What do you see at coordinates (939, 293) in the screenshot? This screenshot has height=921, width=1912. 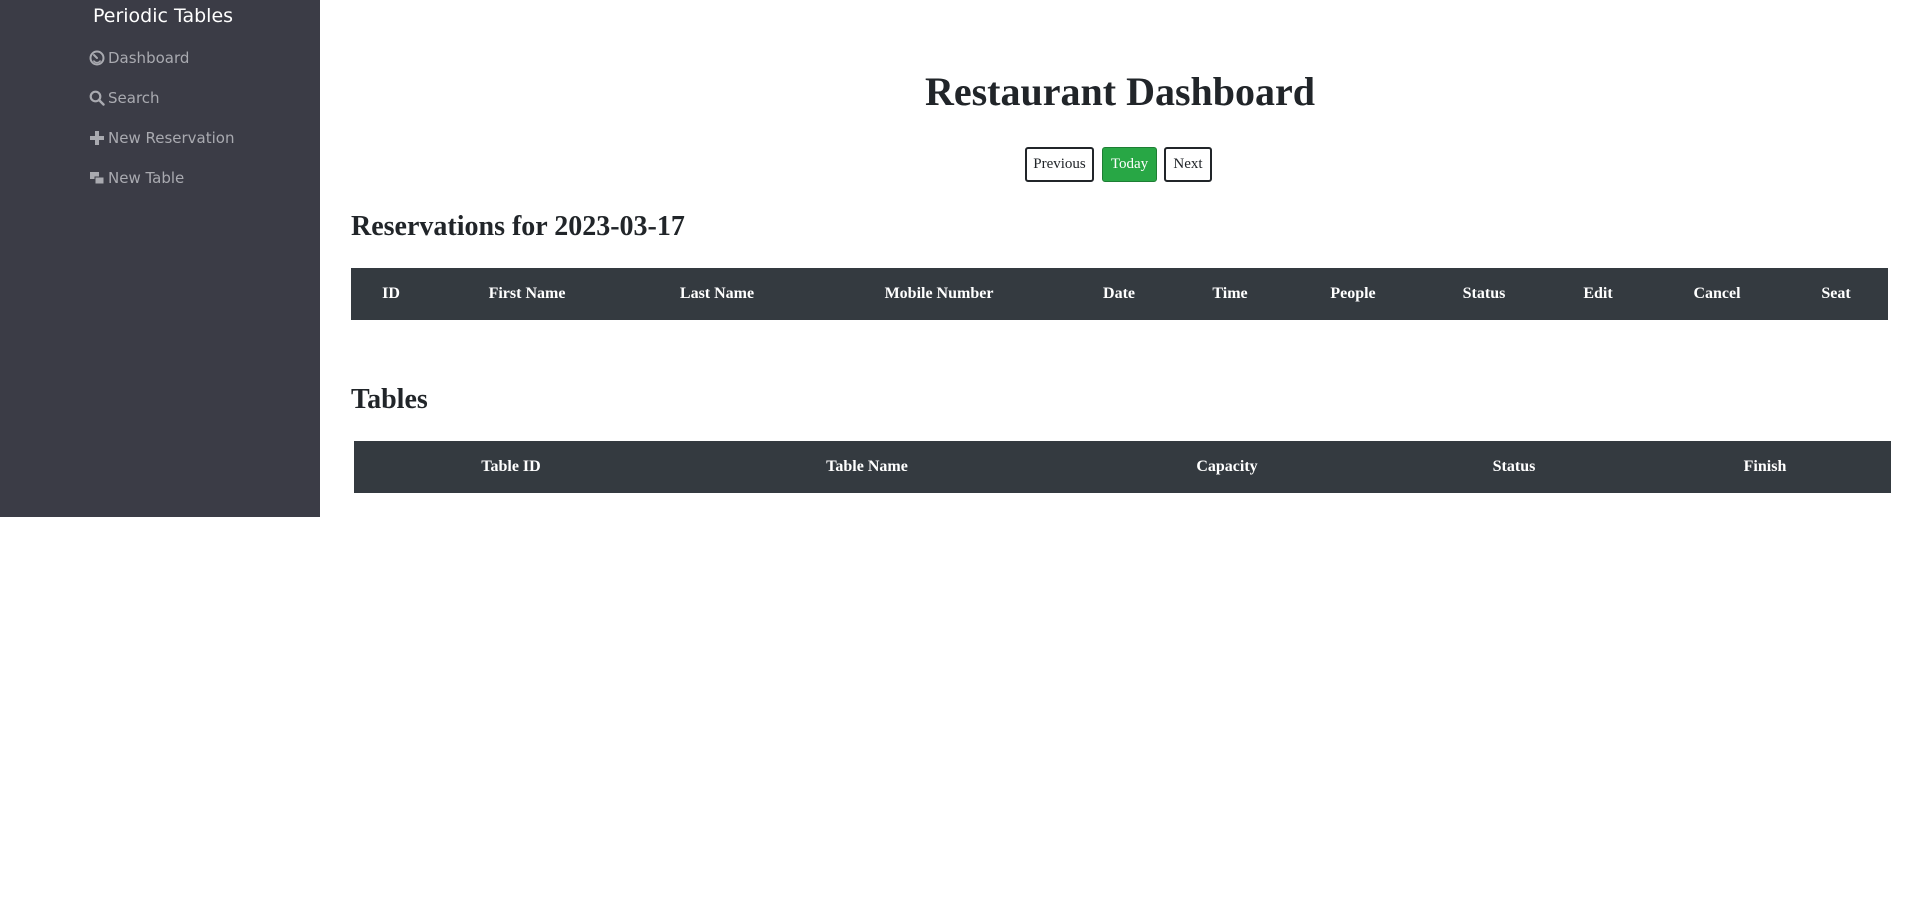 I see `column-header-mobile-number: Mobile Number` at bounding box center [939, 293].